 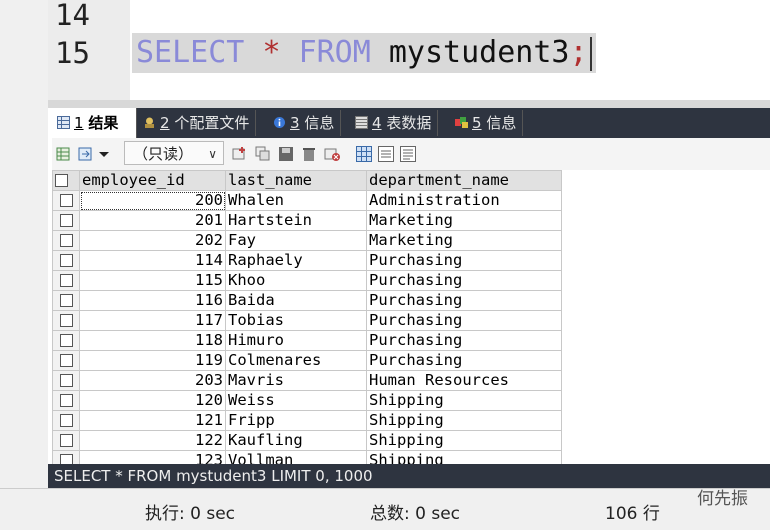 I want to click on save-icon, so click(x=286, y=154).